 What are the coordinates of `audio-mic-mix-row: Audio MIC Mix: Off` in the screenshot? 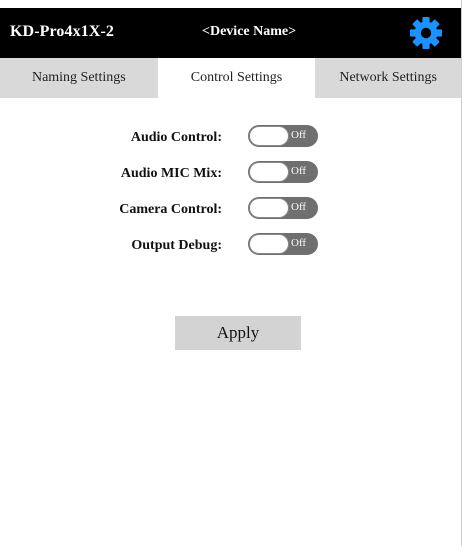 It's located at (231, 174).